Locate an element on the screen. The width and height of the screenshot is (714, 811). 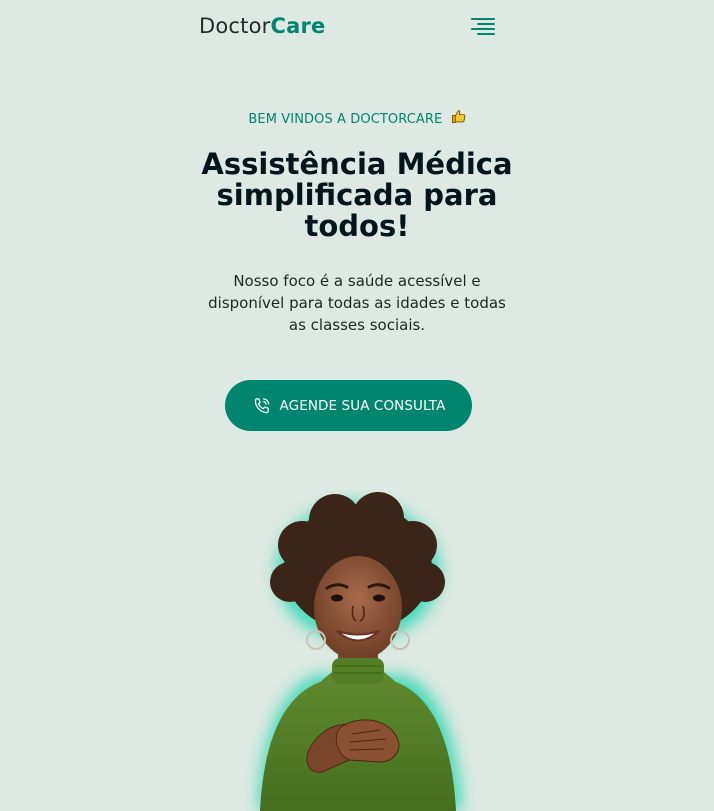
logo-text-care: Care is located at coordinates (298, 26).